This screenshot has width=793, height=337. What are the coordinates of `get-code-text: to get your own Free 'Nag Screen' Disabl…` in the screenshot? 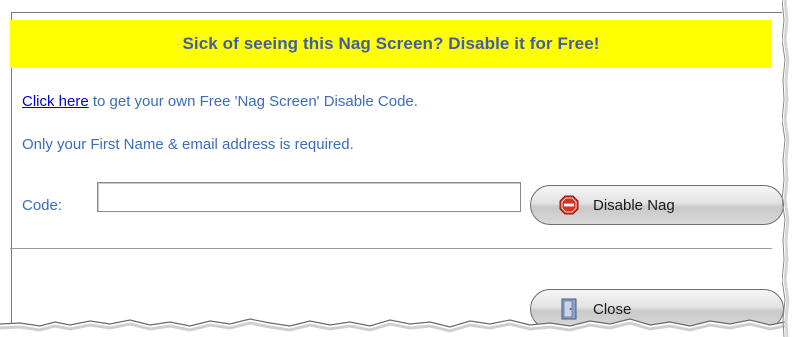 It's located at (253, 101).